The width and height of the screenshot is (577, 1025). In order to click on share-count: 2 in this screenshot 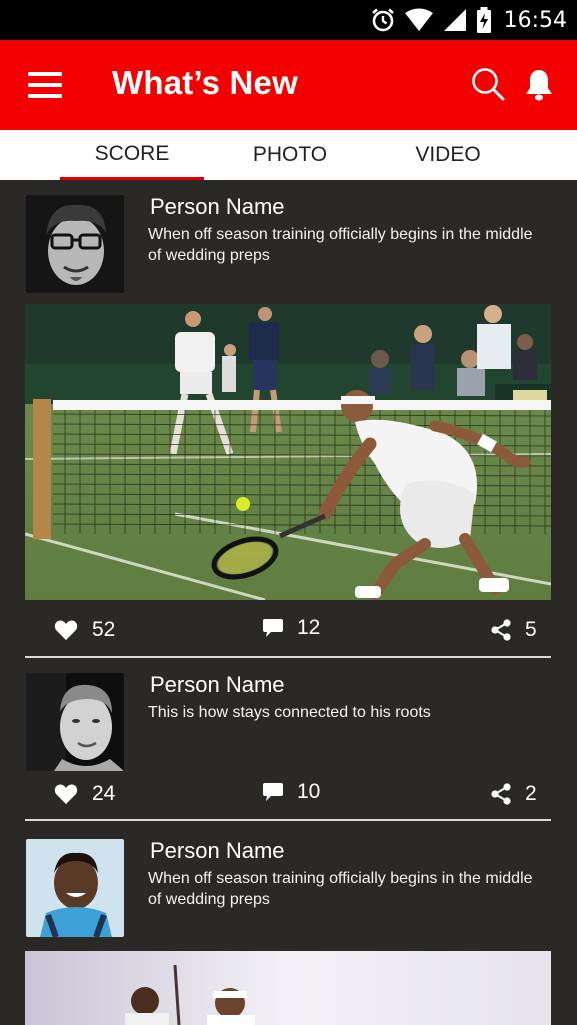, I will do `click(531, 793)`.